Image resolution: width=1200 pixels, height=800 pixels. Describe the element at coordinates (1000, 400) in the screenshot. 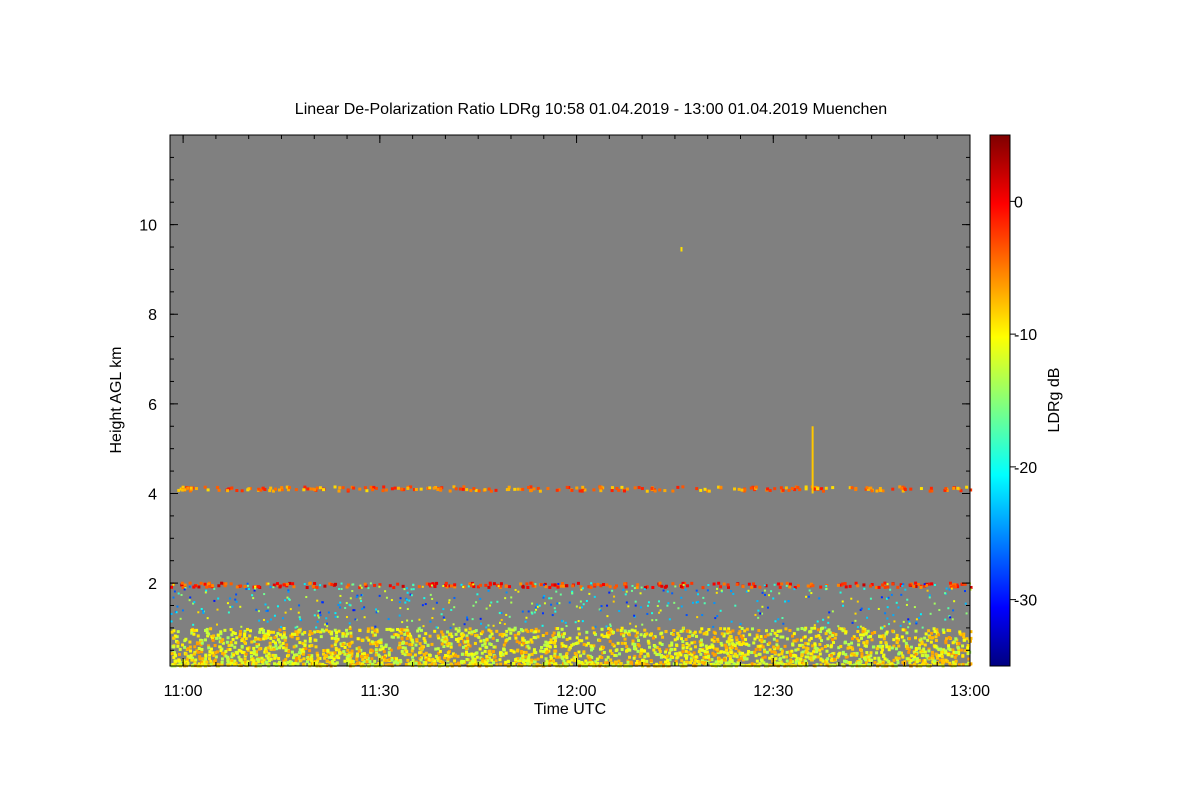

I see `colorbar` at that location.